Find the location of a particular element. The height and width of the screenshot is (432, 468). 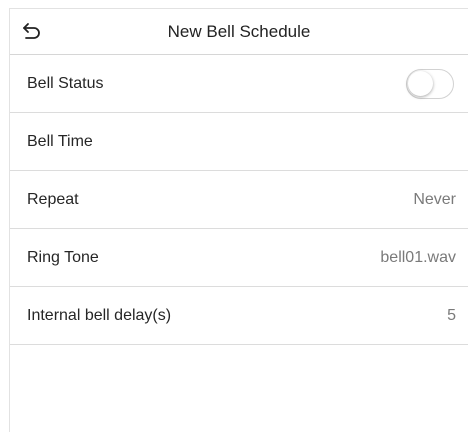

back-arrow-icon is located at coordinates (31, 31).